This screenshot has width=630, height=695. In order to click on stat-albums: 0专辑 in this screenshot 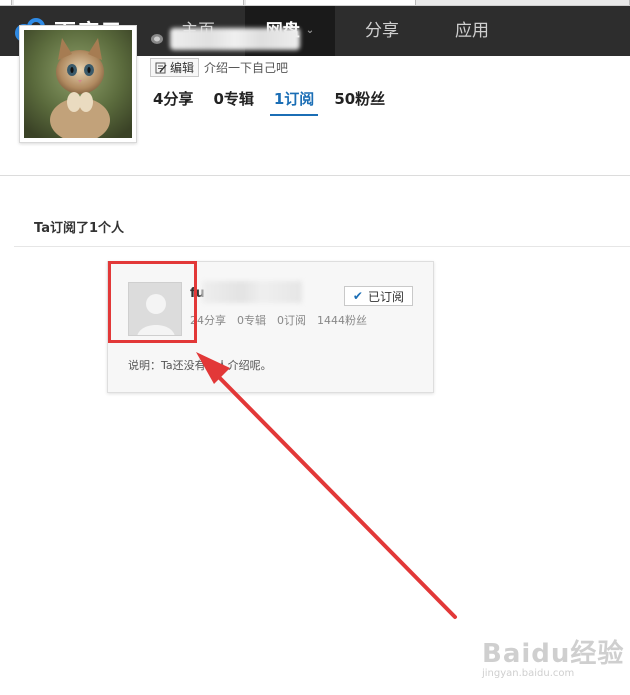, I will do `click(233, 101)`.